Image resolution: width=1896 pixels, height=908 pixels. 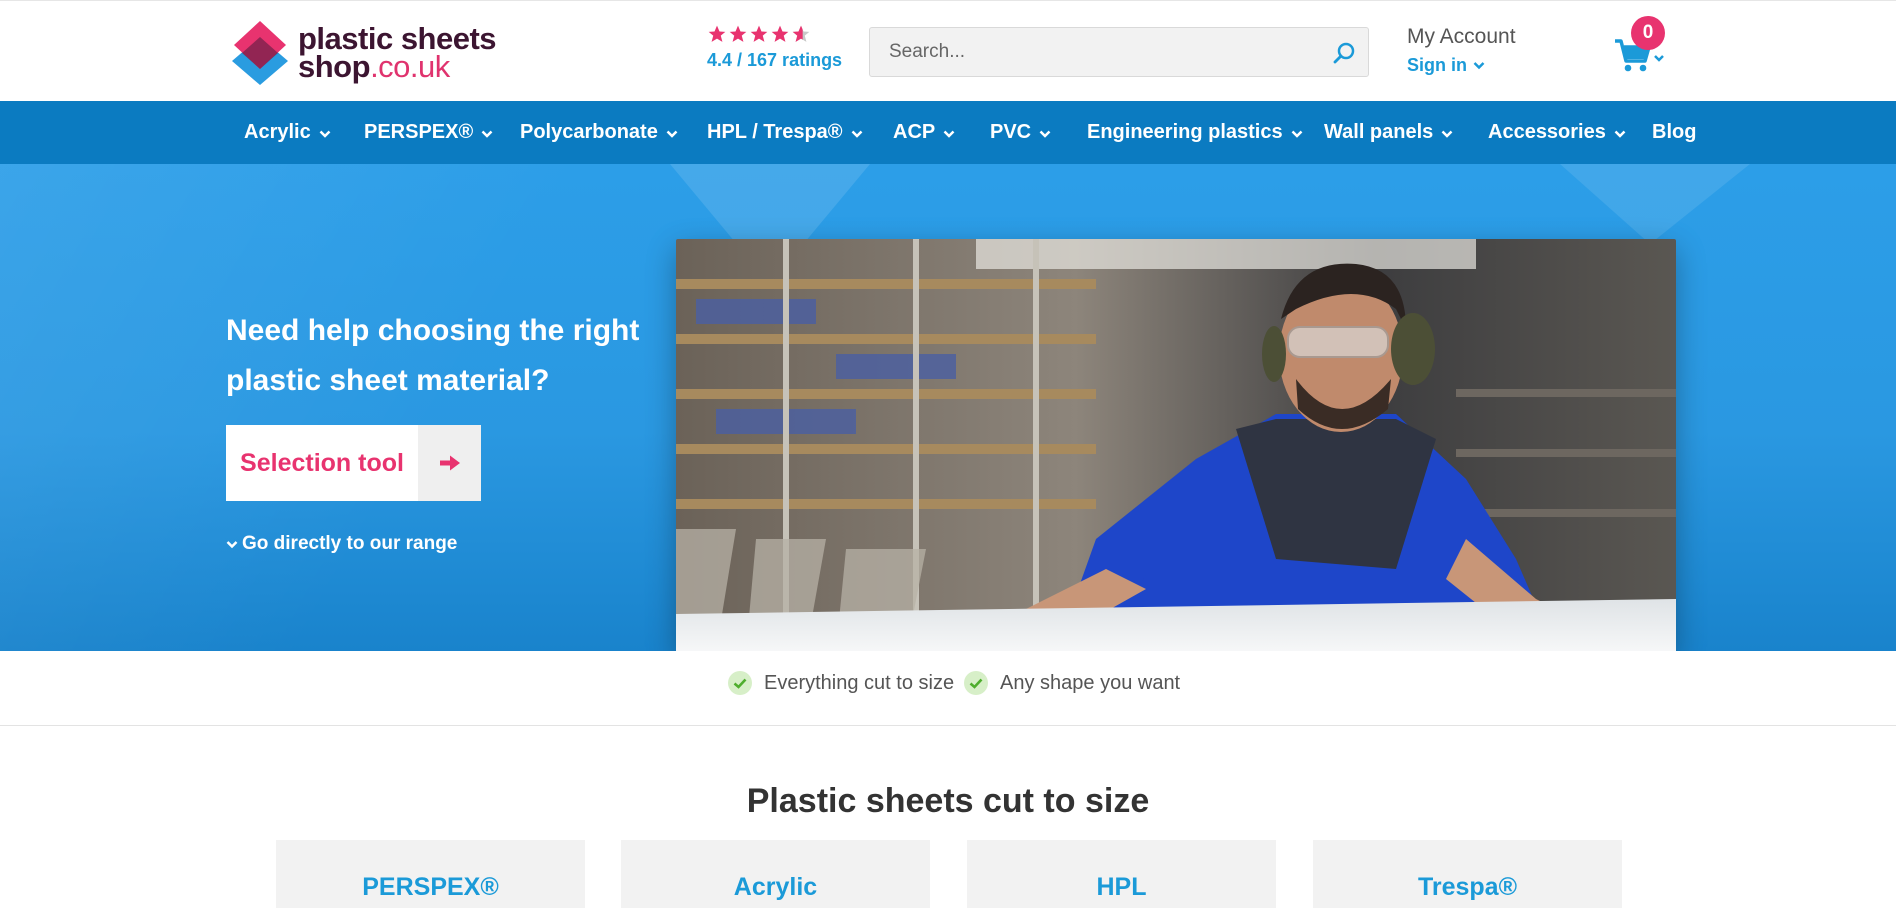 I want to click on nav-item-accessories: Accessories, so click(x=1557, y=132).